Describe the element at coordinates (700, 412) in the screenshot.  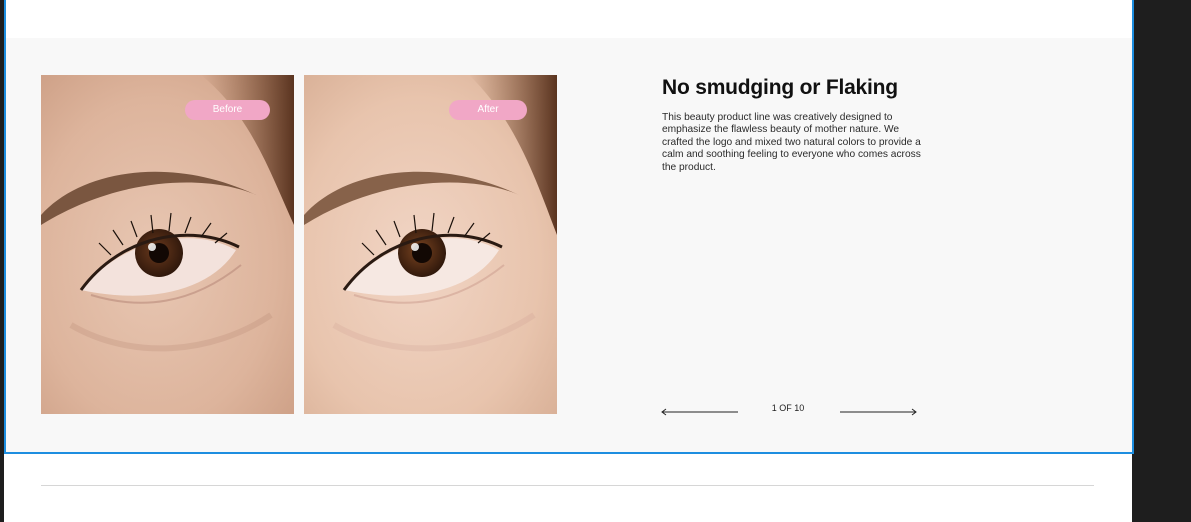
I see `arrow-left-icon` at that location.